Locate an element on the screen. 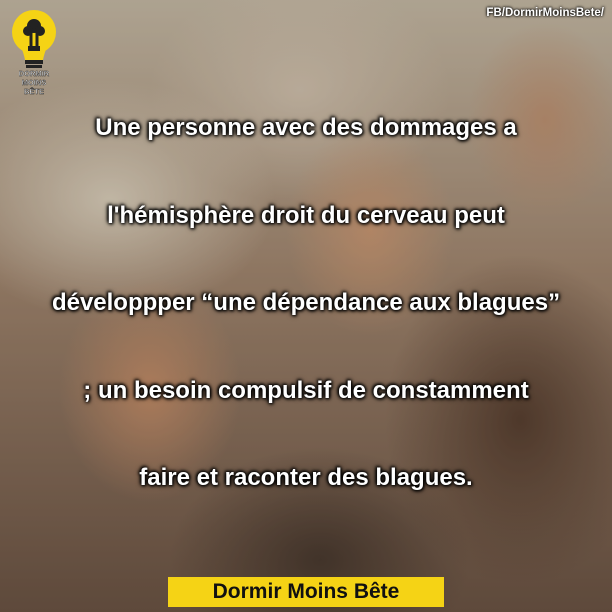 The image size is (612, 612). fact-line-5: faire et raconter des blagues. is located at coordinates (306, 478).